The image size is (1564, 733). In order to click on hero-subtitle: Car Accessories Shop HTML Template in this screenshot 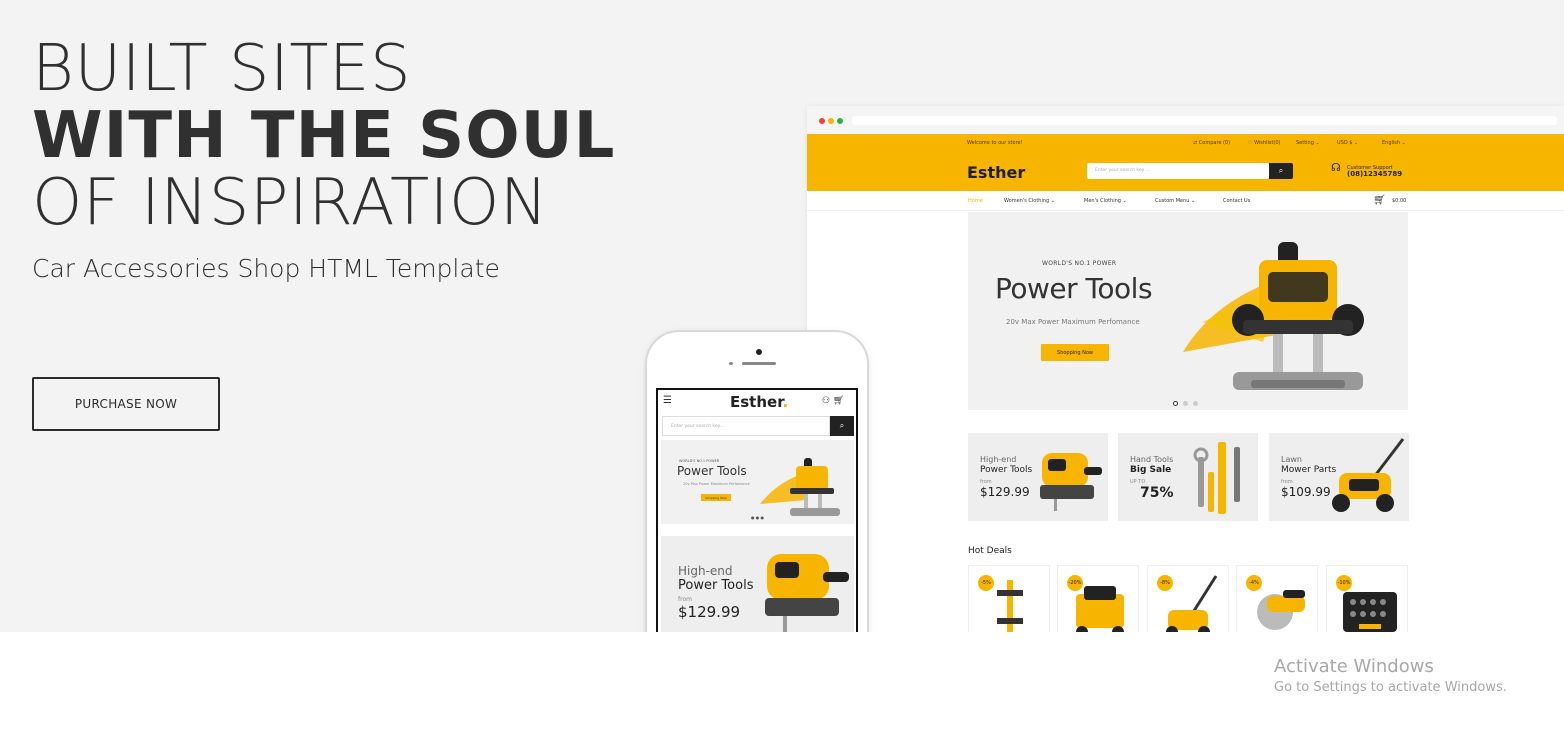, I will do `click(266, 268)`.